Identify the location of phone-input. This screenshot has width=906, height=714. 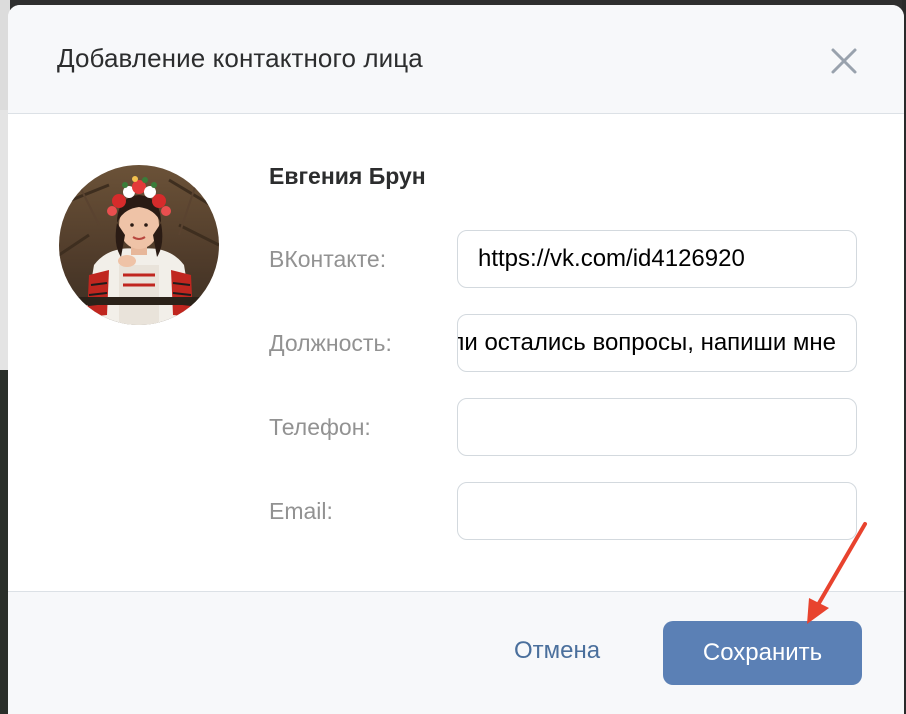
(657, 427).